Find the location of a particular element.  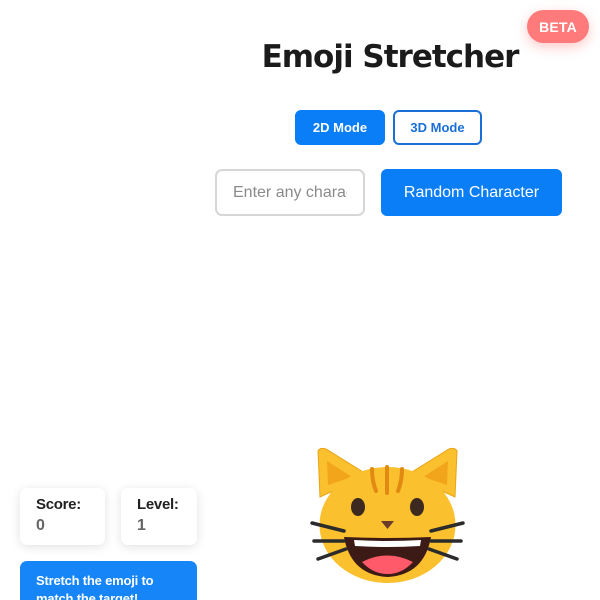

level-value: 1 is located at coordinates (141, 525).